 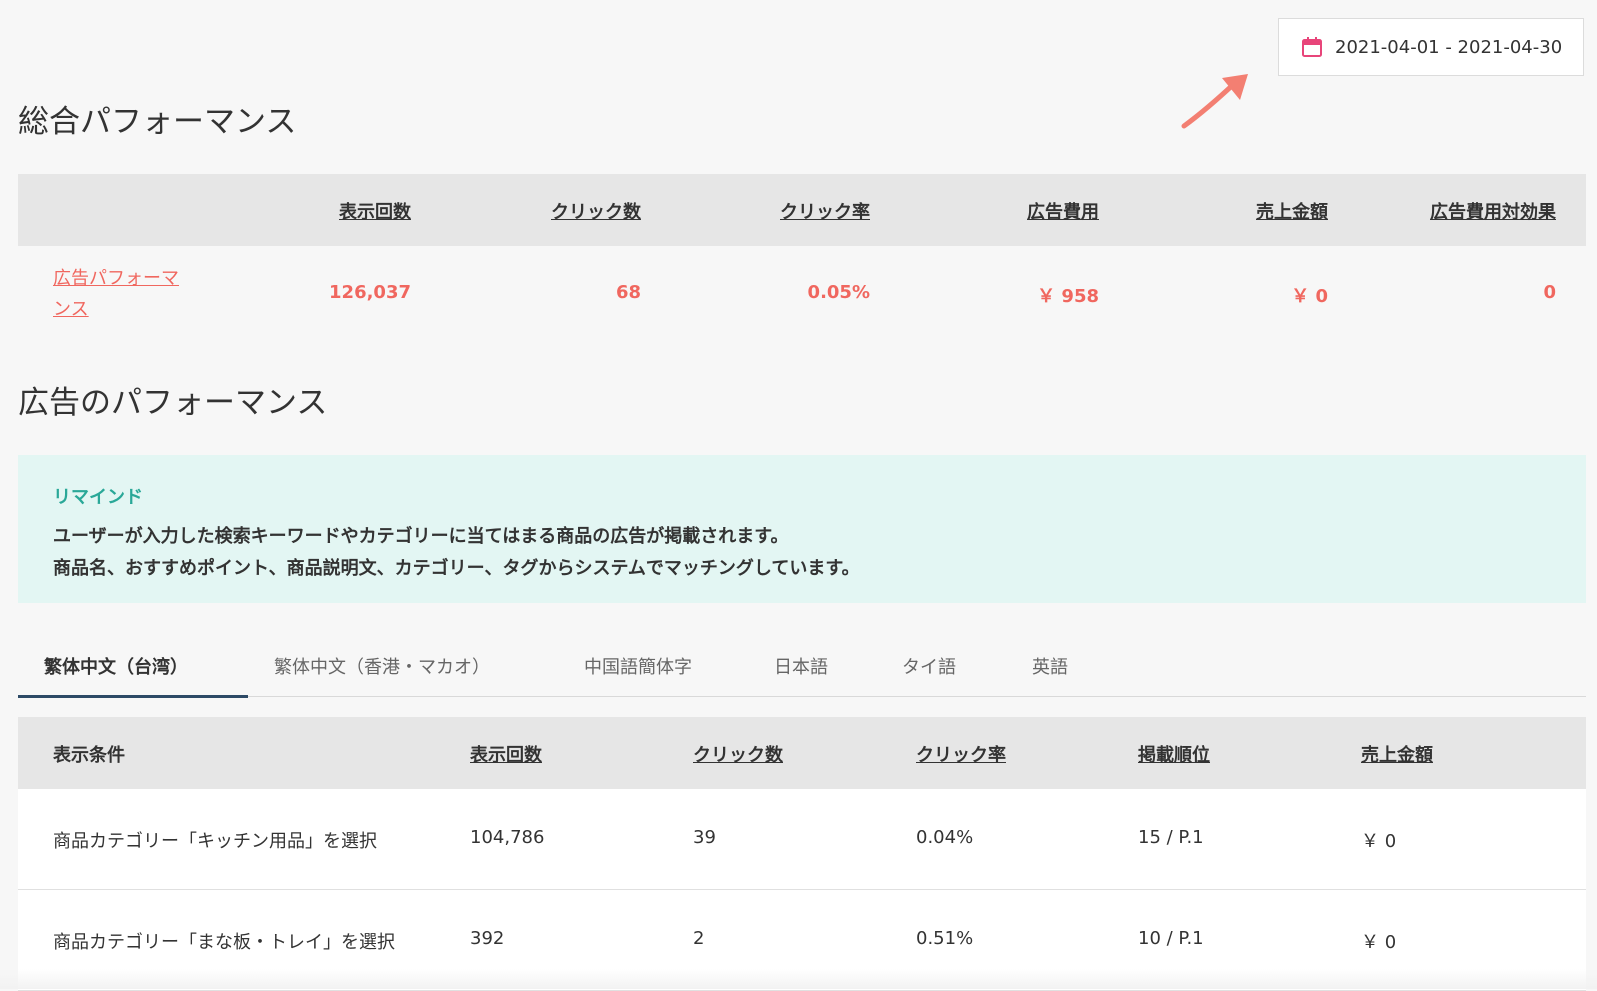 What do you see at coordinates (1214, 101) in the screenshot?
I see `arrow-annotation-icon` at bounding box center [1214, 101].